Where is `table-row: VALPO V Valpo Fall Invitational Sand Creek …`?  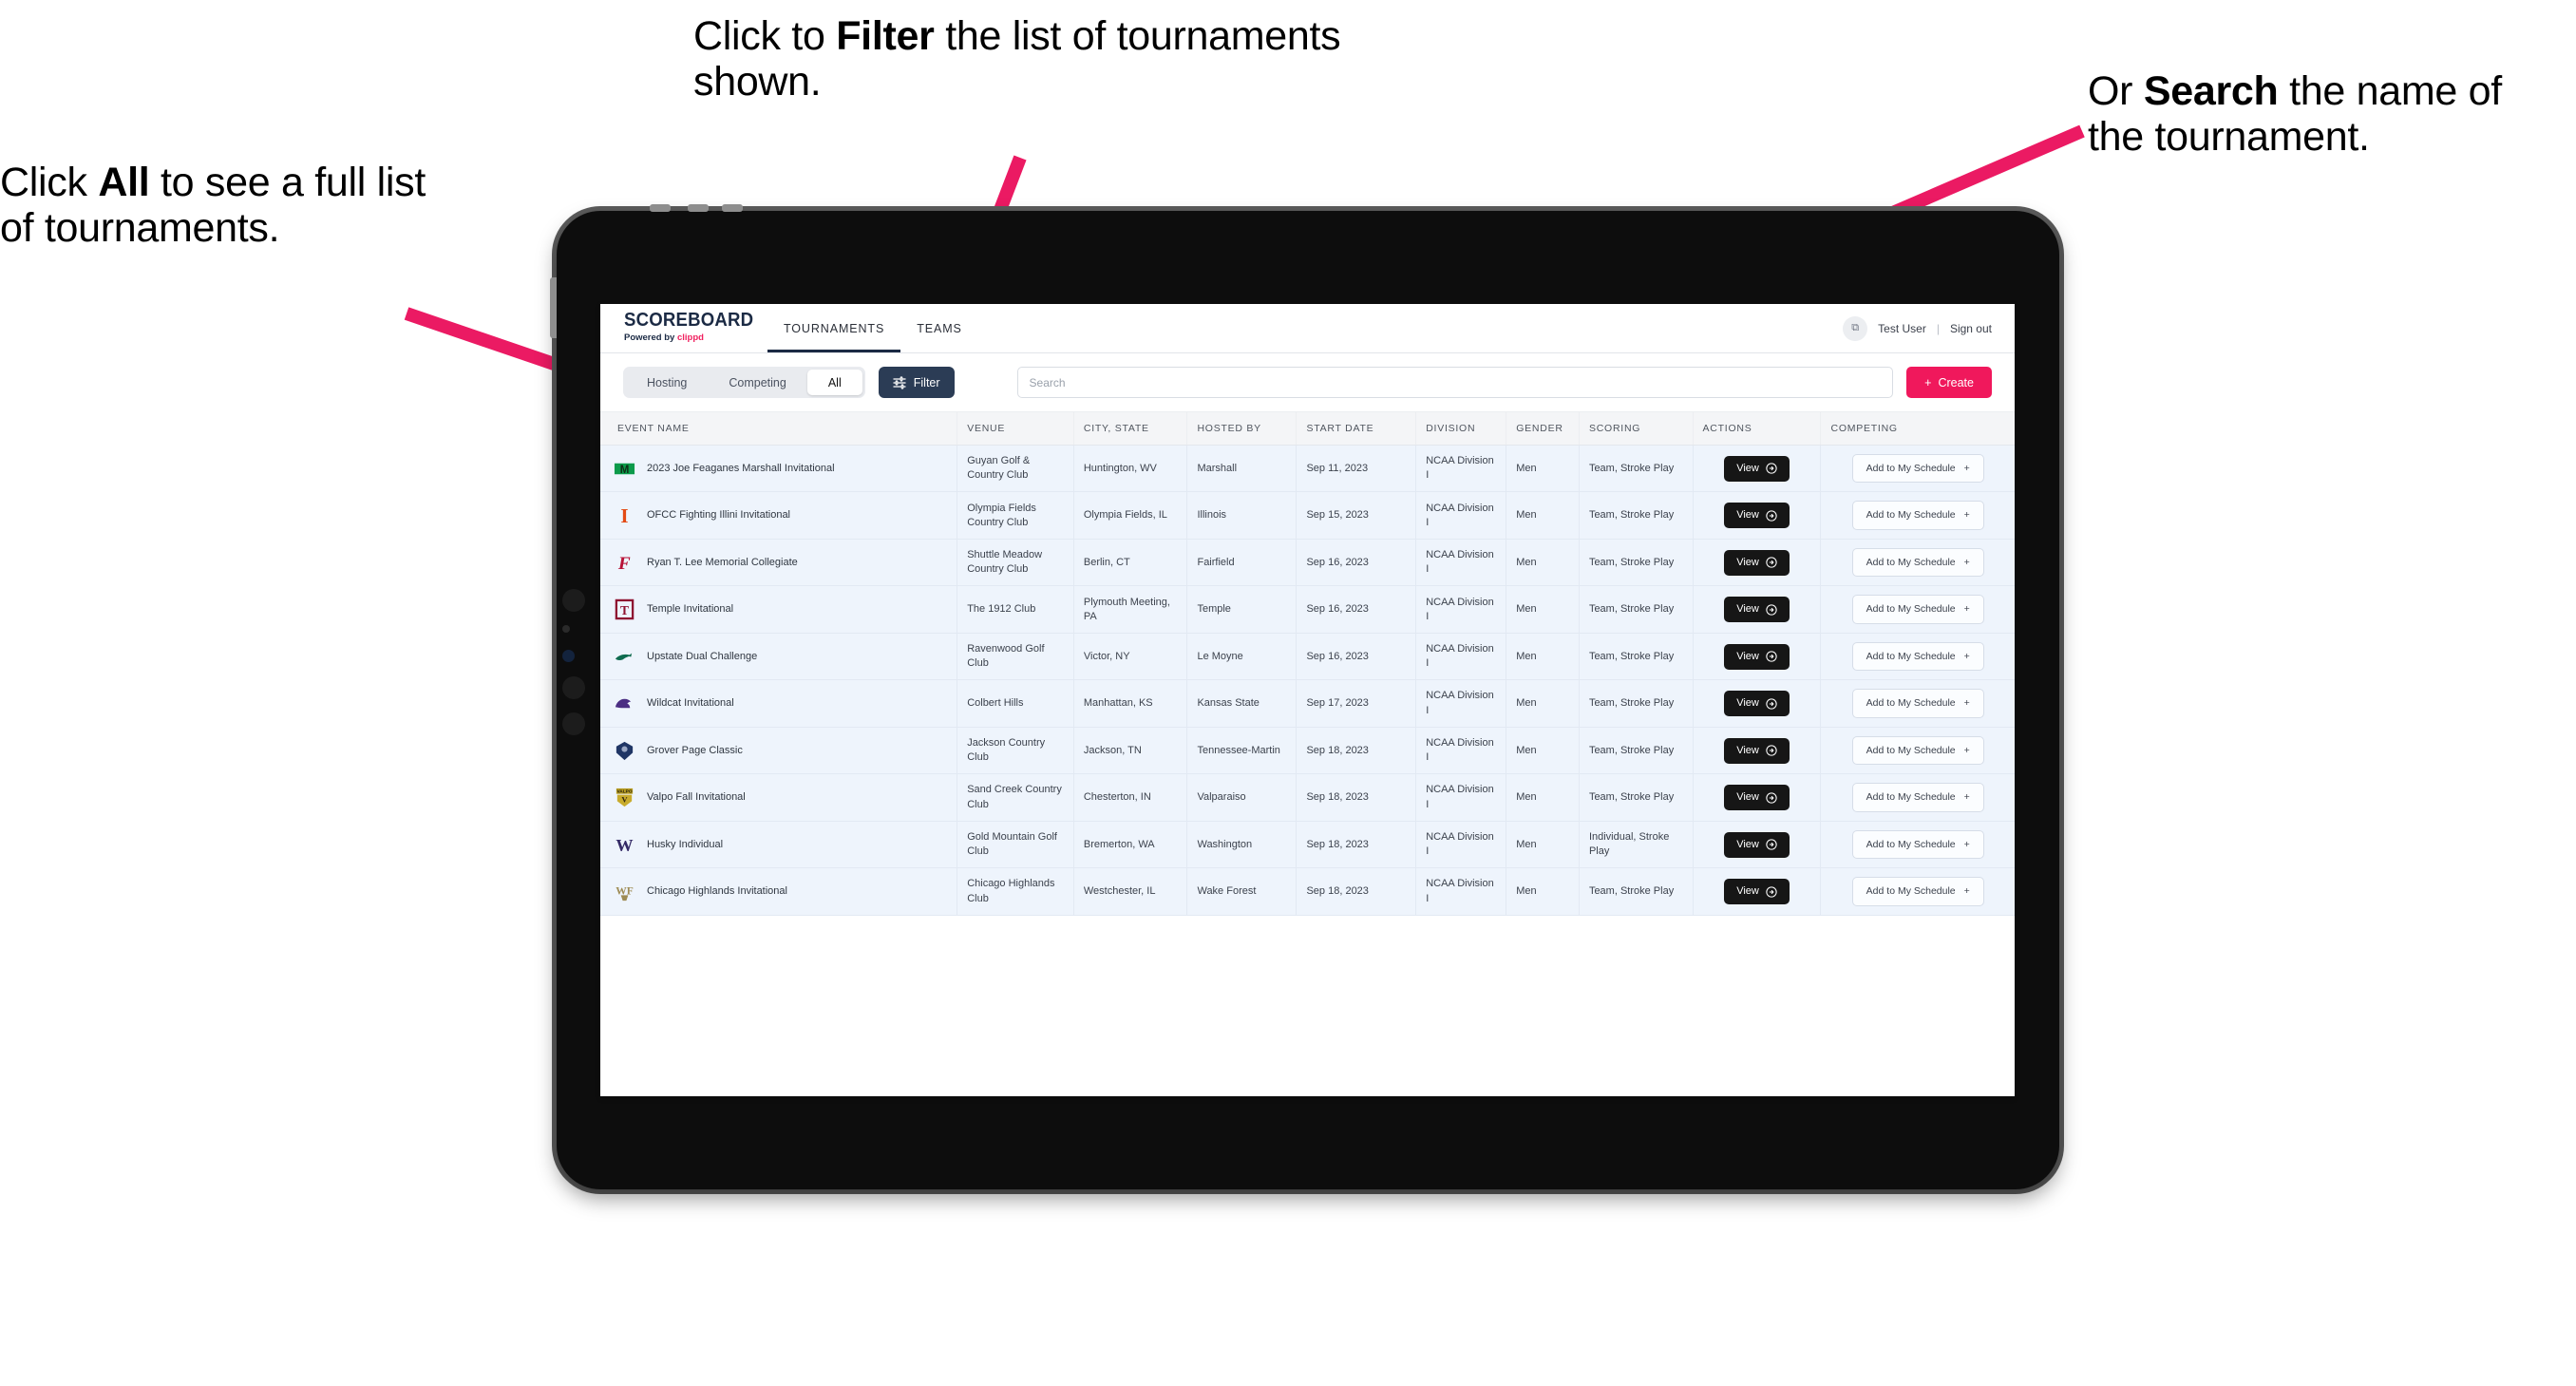
table-row: VALPO V Valpo Fall Invitational Sand Creek … is located at coordinates (1307, 797).